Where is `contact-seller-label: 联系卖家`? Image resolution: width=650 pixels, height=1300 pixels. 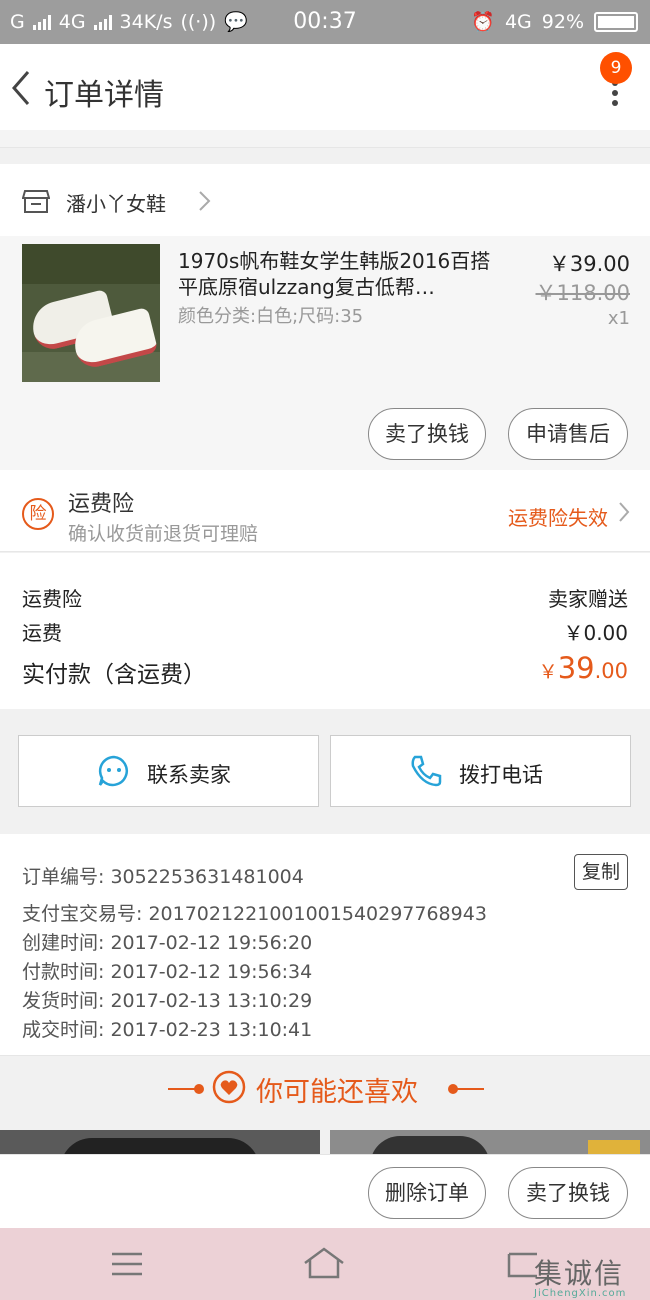
contact-seller-label: 联系卖家 is located at coordinates (189, 775).